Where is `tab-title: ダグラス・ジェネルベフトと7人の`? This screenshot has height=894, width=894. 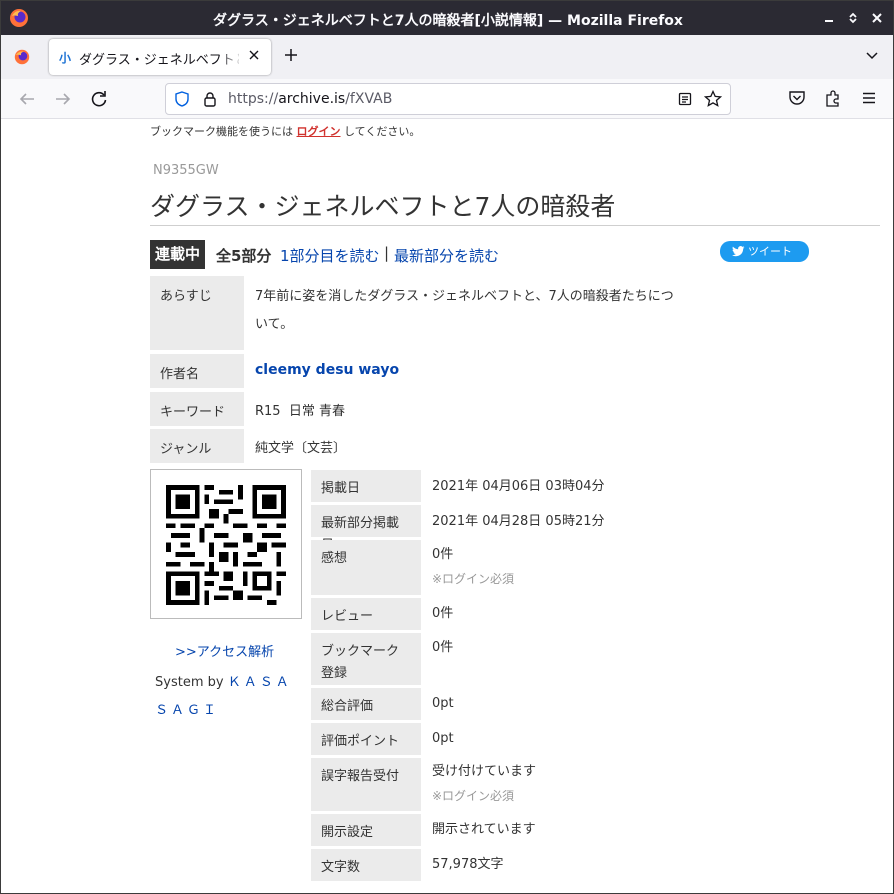
tab-title: ダグラス・ジェネルベフトと7人の is located at coordinates (159, 60).